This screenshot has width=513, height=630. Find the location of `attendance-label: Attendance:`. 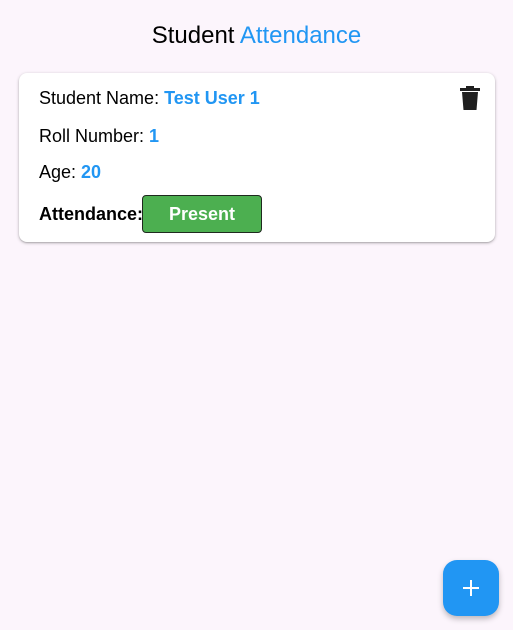

attendance-label: Attendance: is located at coordinates (91, 214).